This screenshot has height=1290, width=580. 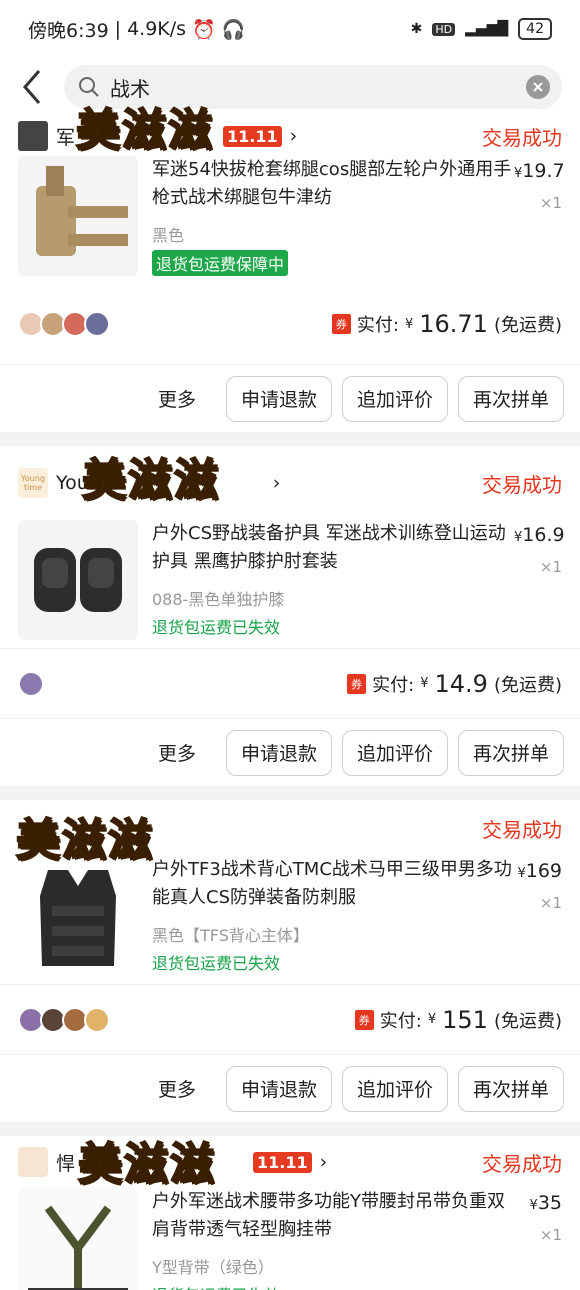 What do you see at coordinates (329, 547) in the screenshot?
I see `product-title: 户外CS野战装备护具 军迷战术训练登山运动护具 黑鹰护膝护肘套装` at bounding box center [329, 547].